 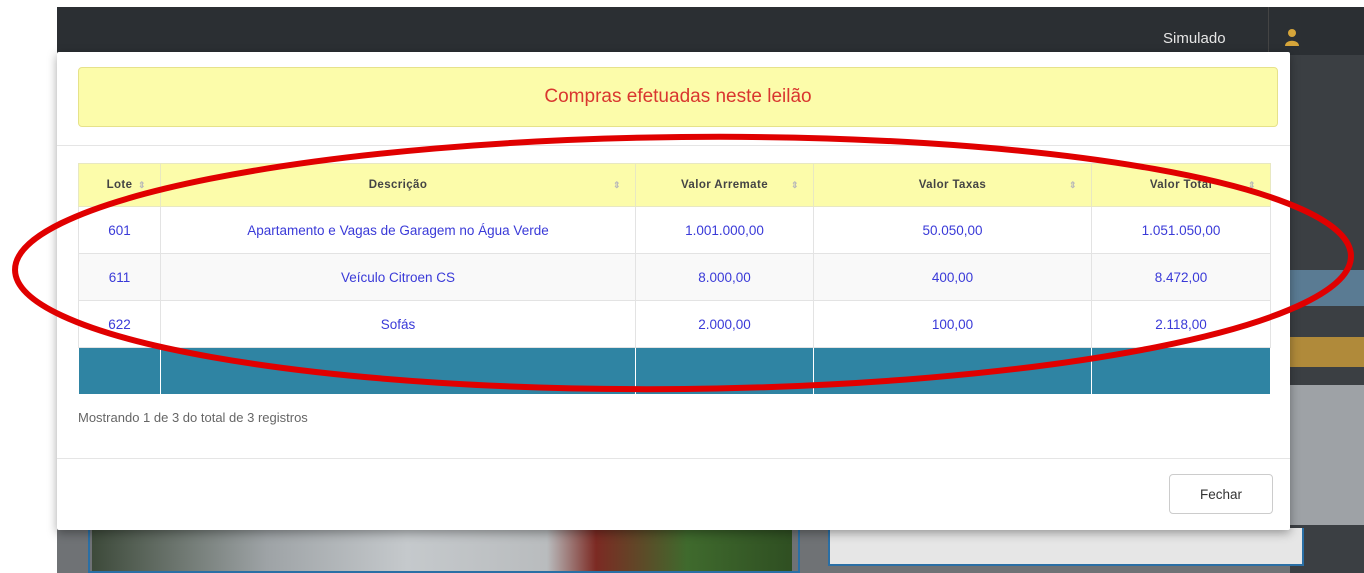 What do you see at coordinates (1181, 277) in the screenshot?
I see `cell-valor-total: 8.472,00` at bounding box center [1181, 277].